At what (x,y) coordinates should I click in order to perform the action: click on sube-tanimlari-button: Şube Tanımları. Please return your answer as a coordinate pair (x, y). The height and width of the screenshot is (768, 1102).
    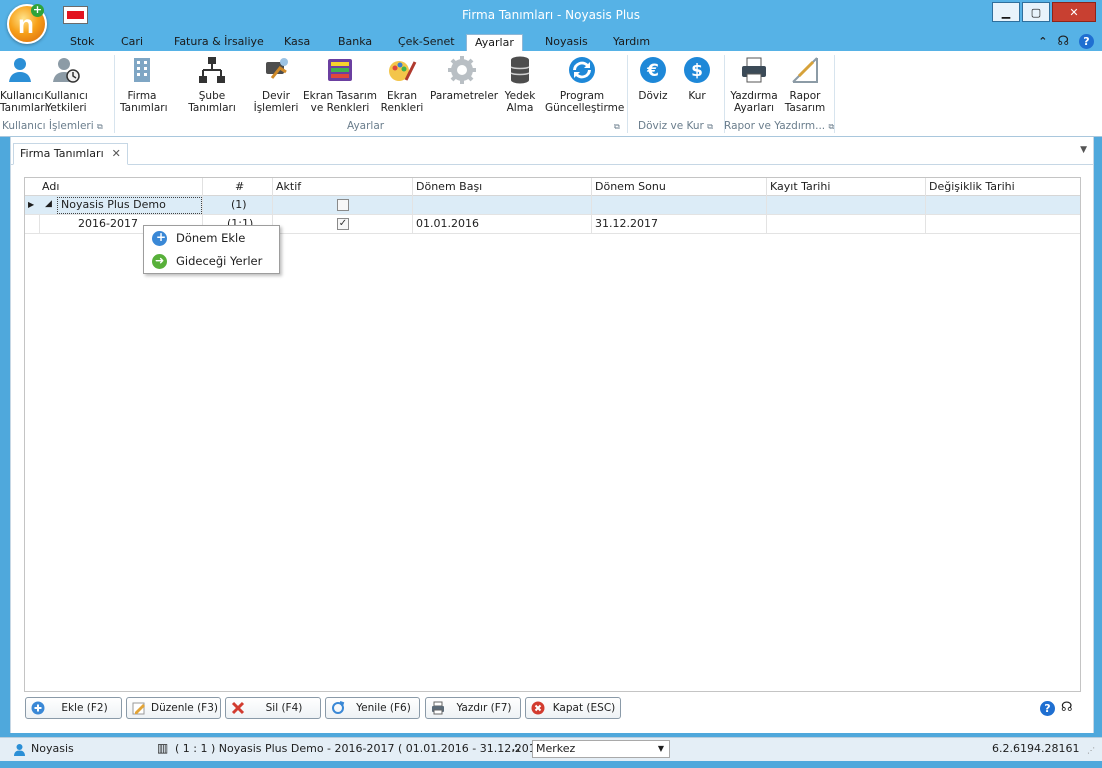
    Looking at the image, I should click on (212, 87).